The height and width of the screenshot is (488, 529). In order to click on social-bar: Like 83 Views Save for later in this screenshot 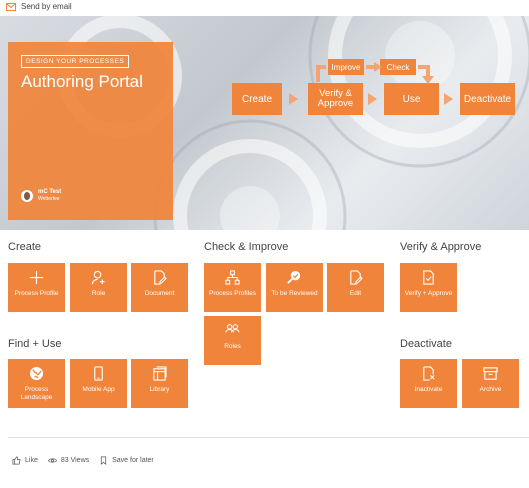, I will do `click(88, 460)`.